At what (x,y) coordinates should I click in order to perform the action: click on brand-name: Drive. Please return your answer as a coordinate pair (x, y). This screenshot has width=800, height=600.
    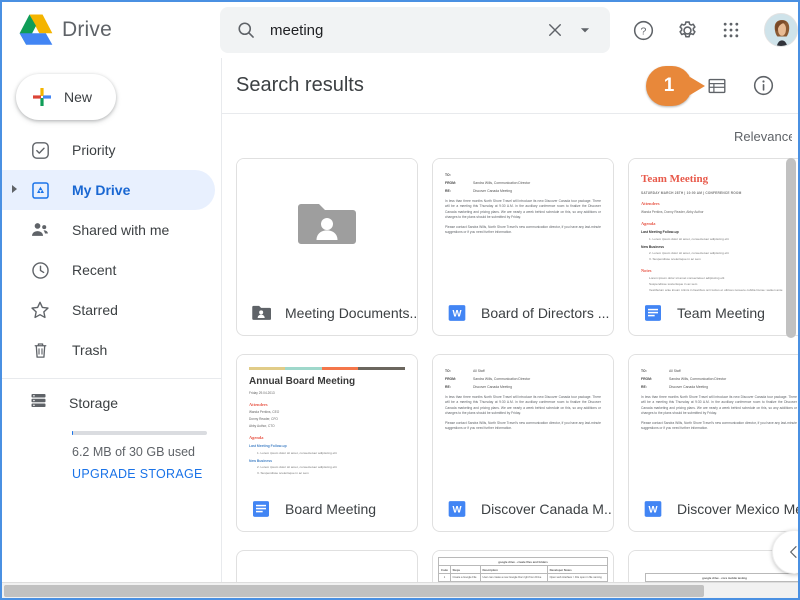
    Looking at the image, I should click on (87, 29).